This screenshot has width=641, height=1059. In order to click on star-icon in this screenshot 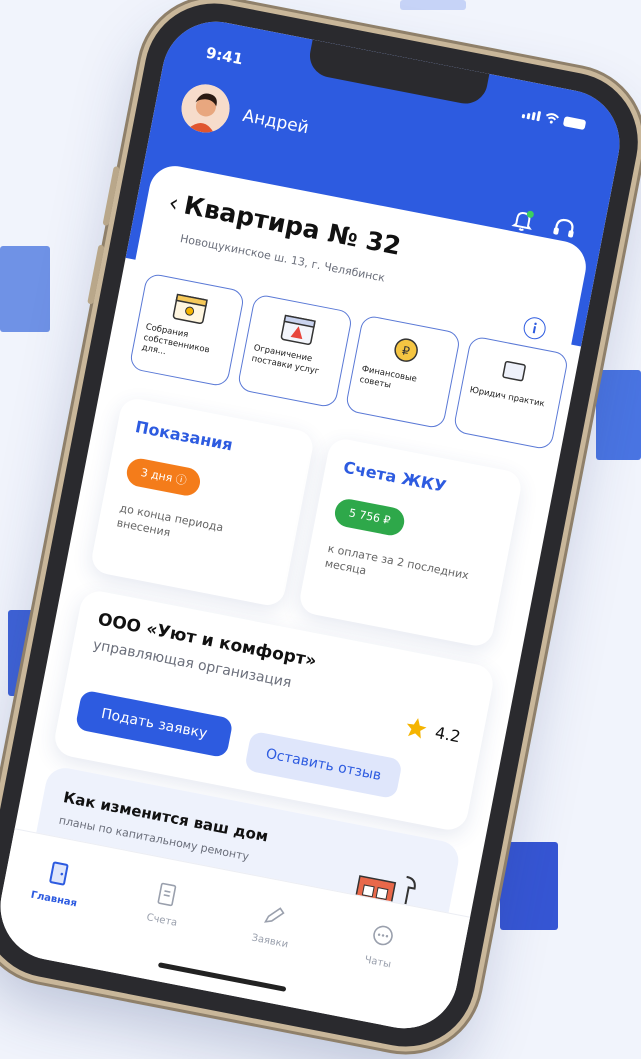, I will do `click(416, 728)`.